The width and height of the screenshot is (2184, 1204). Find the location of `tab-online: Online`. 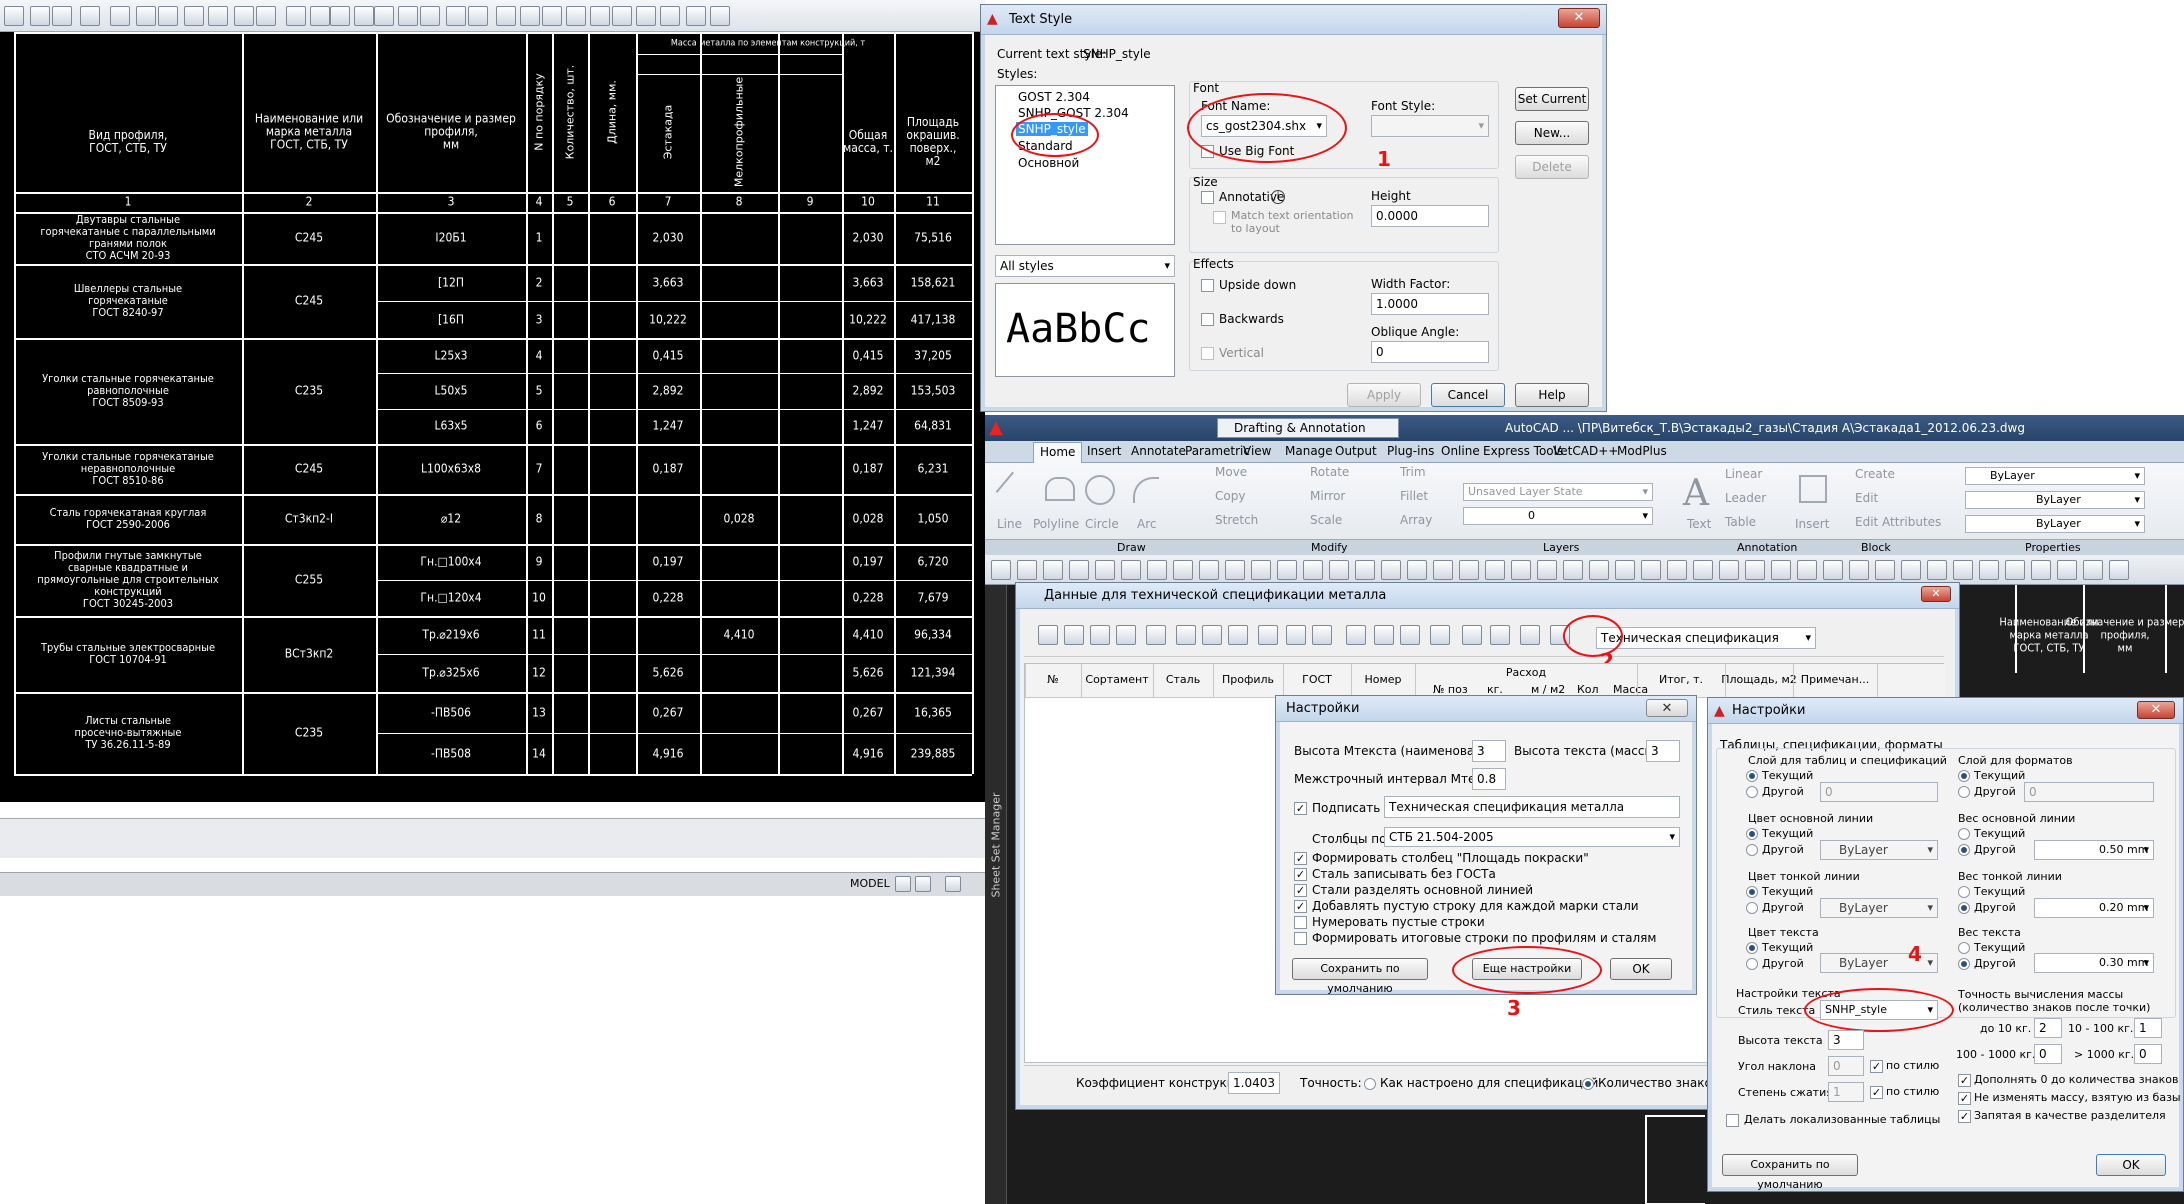

tab-online: Online is located at coordinates (1460, 451).